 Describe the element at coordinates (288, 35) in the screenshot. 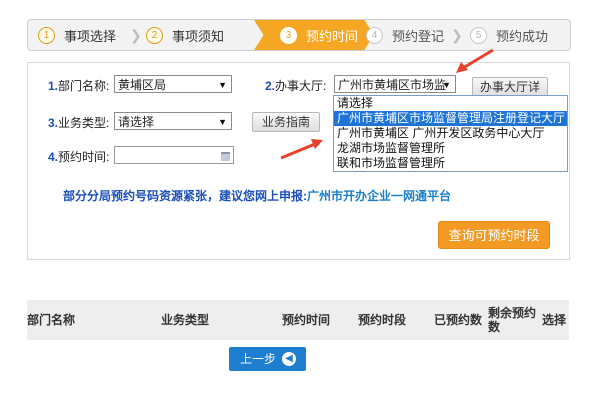

I see `step-number: 3` at that location.